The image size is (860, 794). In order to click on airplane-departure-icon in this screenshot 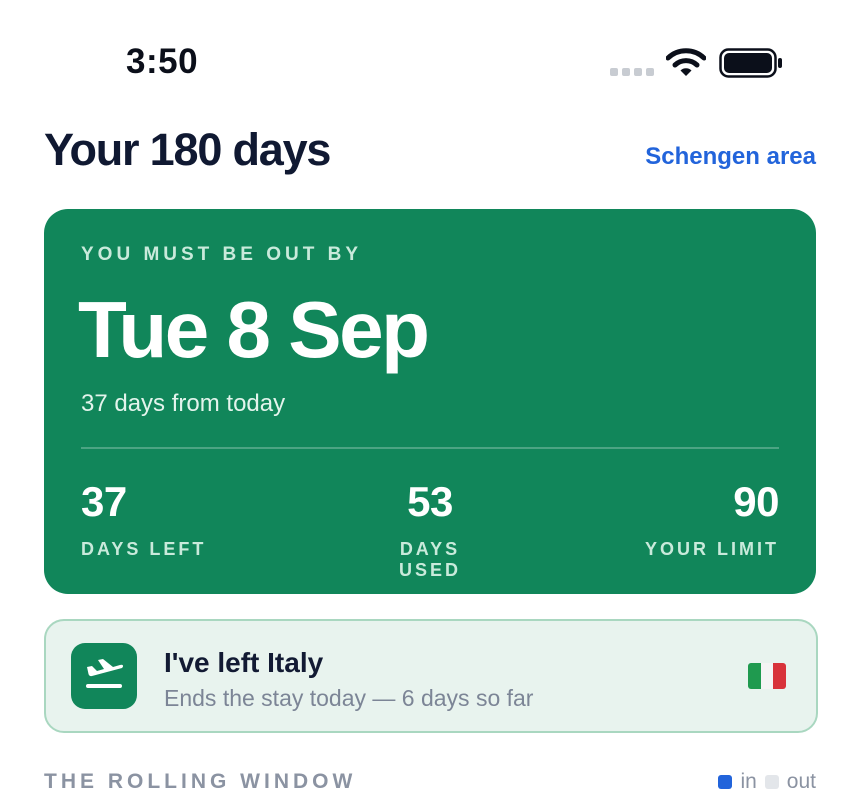, I will do `click(104, 676)`.